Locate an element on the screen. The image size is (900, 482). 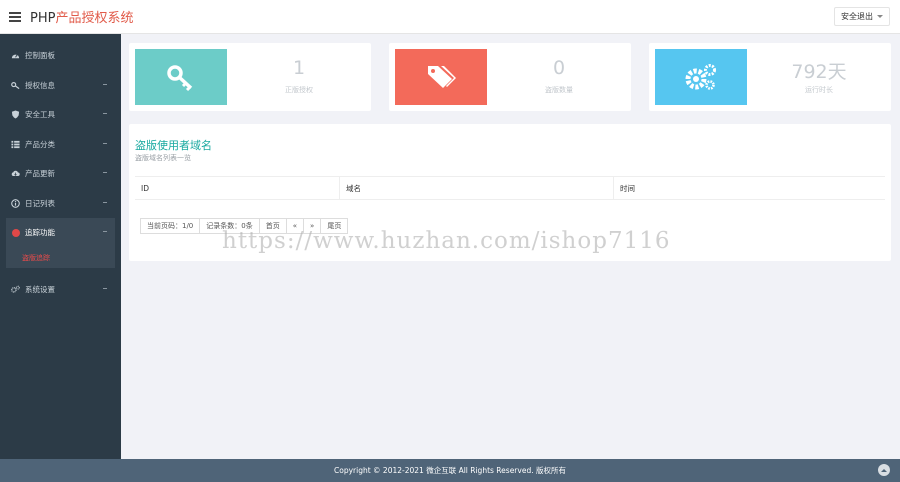
submenu-item-piracy-tracking: 盗版追踪 is located at coordinates (60, 257).